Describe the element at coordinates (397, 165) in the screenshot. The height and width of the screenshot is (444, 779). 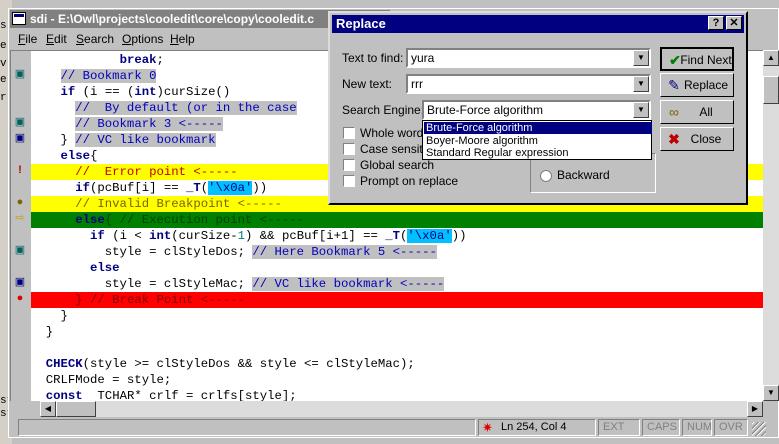
I see `global-search-label: Global search` at that location.